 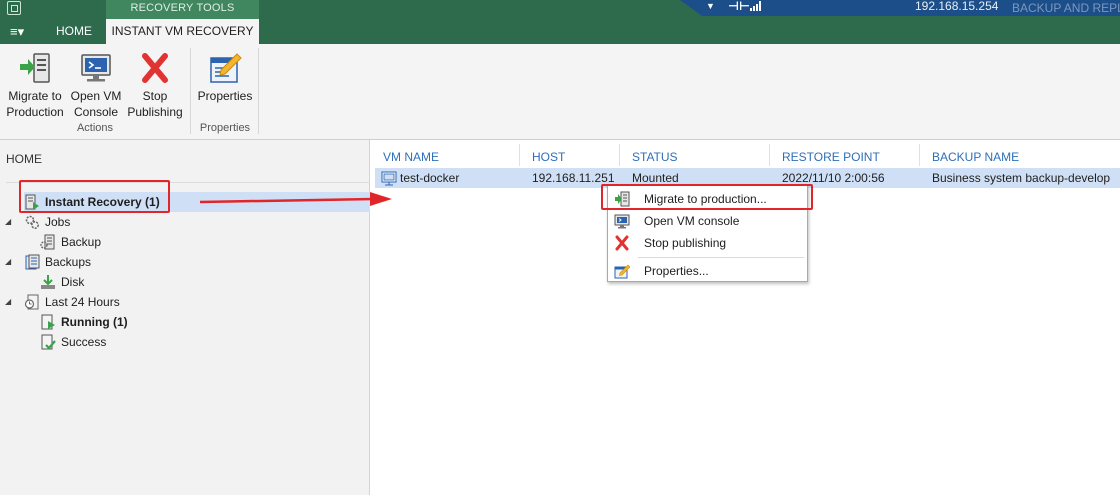 What do you see at coordinates (756, 6) in the screenshot?
I see `signal-icon` at bounding box center [756, 6].